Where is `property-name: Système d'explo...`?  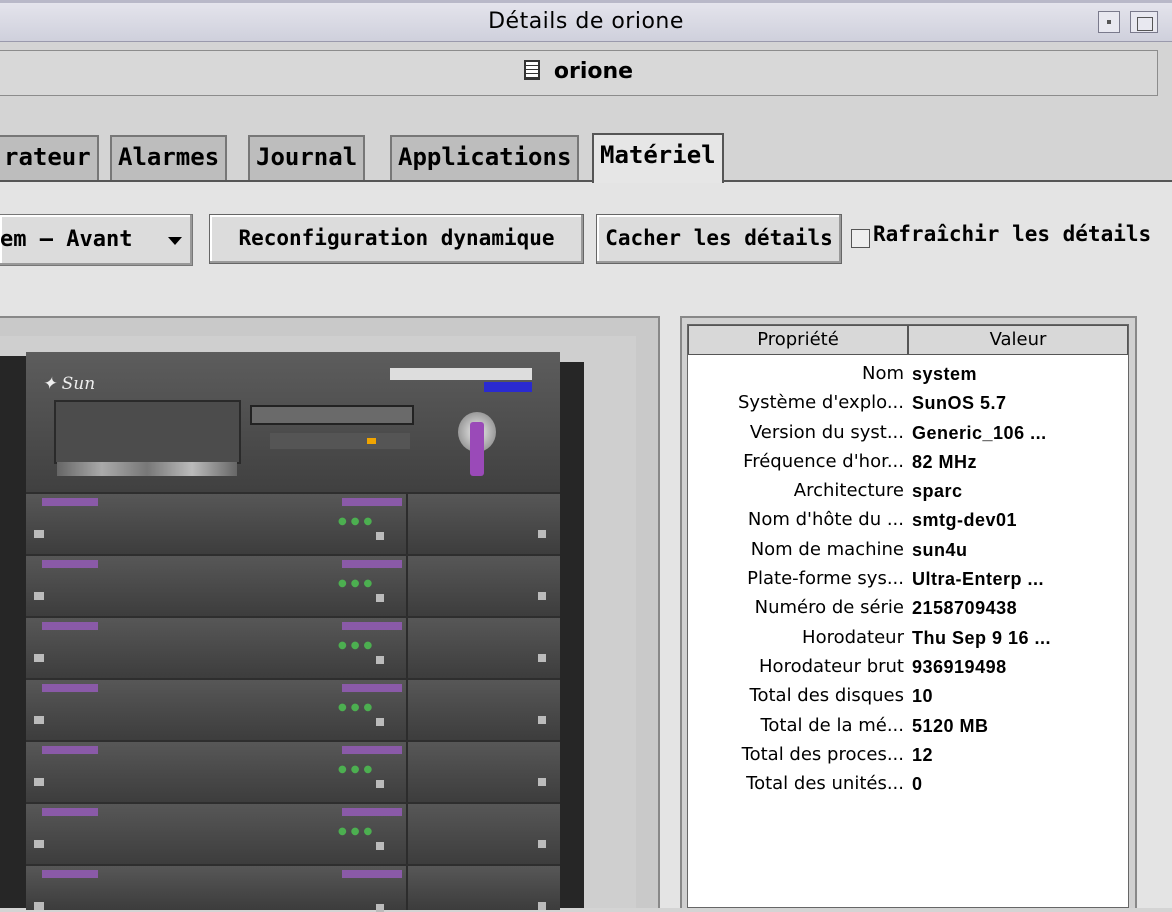 property-name: Système d'explo... is located at coordinates (821, 403).